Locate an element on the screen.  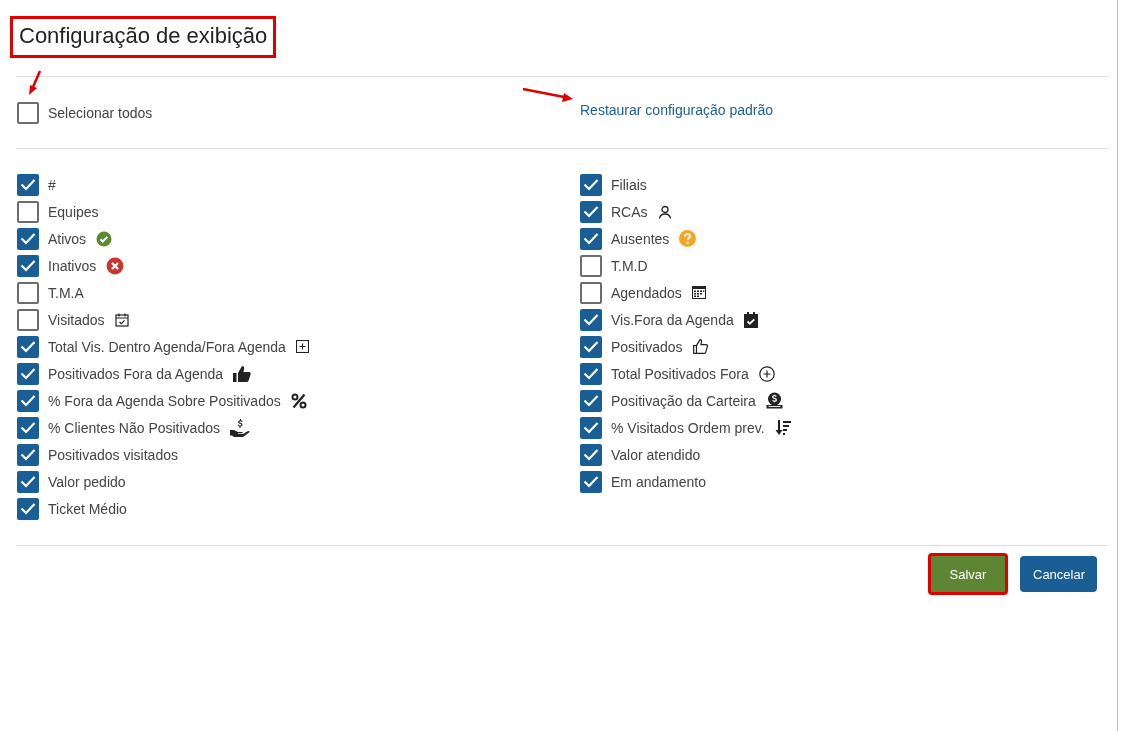
option-label: Vis.Fora da Agenda is located at coordinates (672, 319).